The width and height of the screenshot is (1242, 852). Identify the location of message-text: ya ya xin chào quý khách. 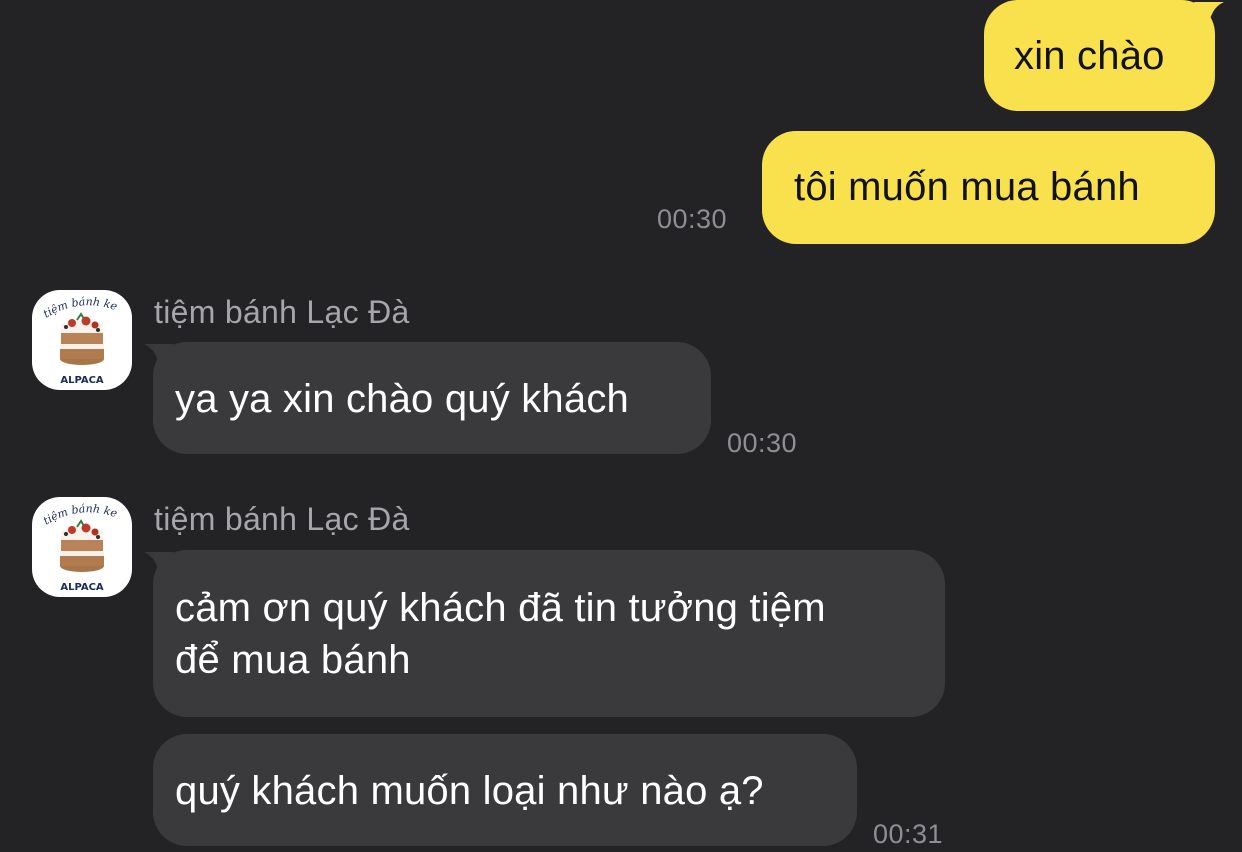
(402, 399).